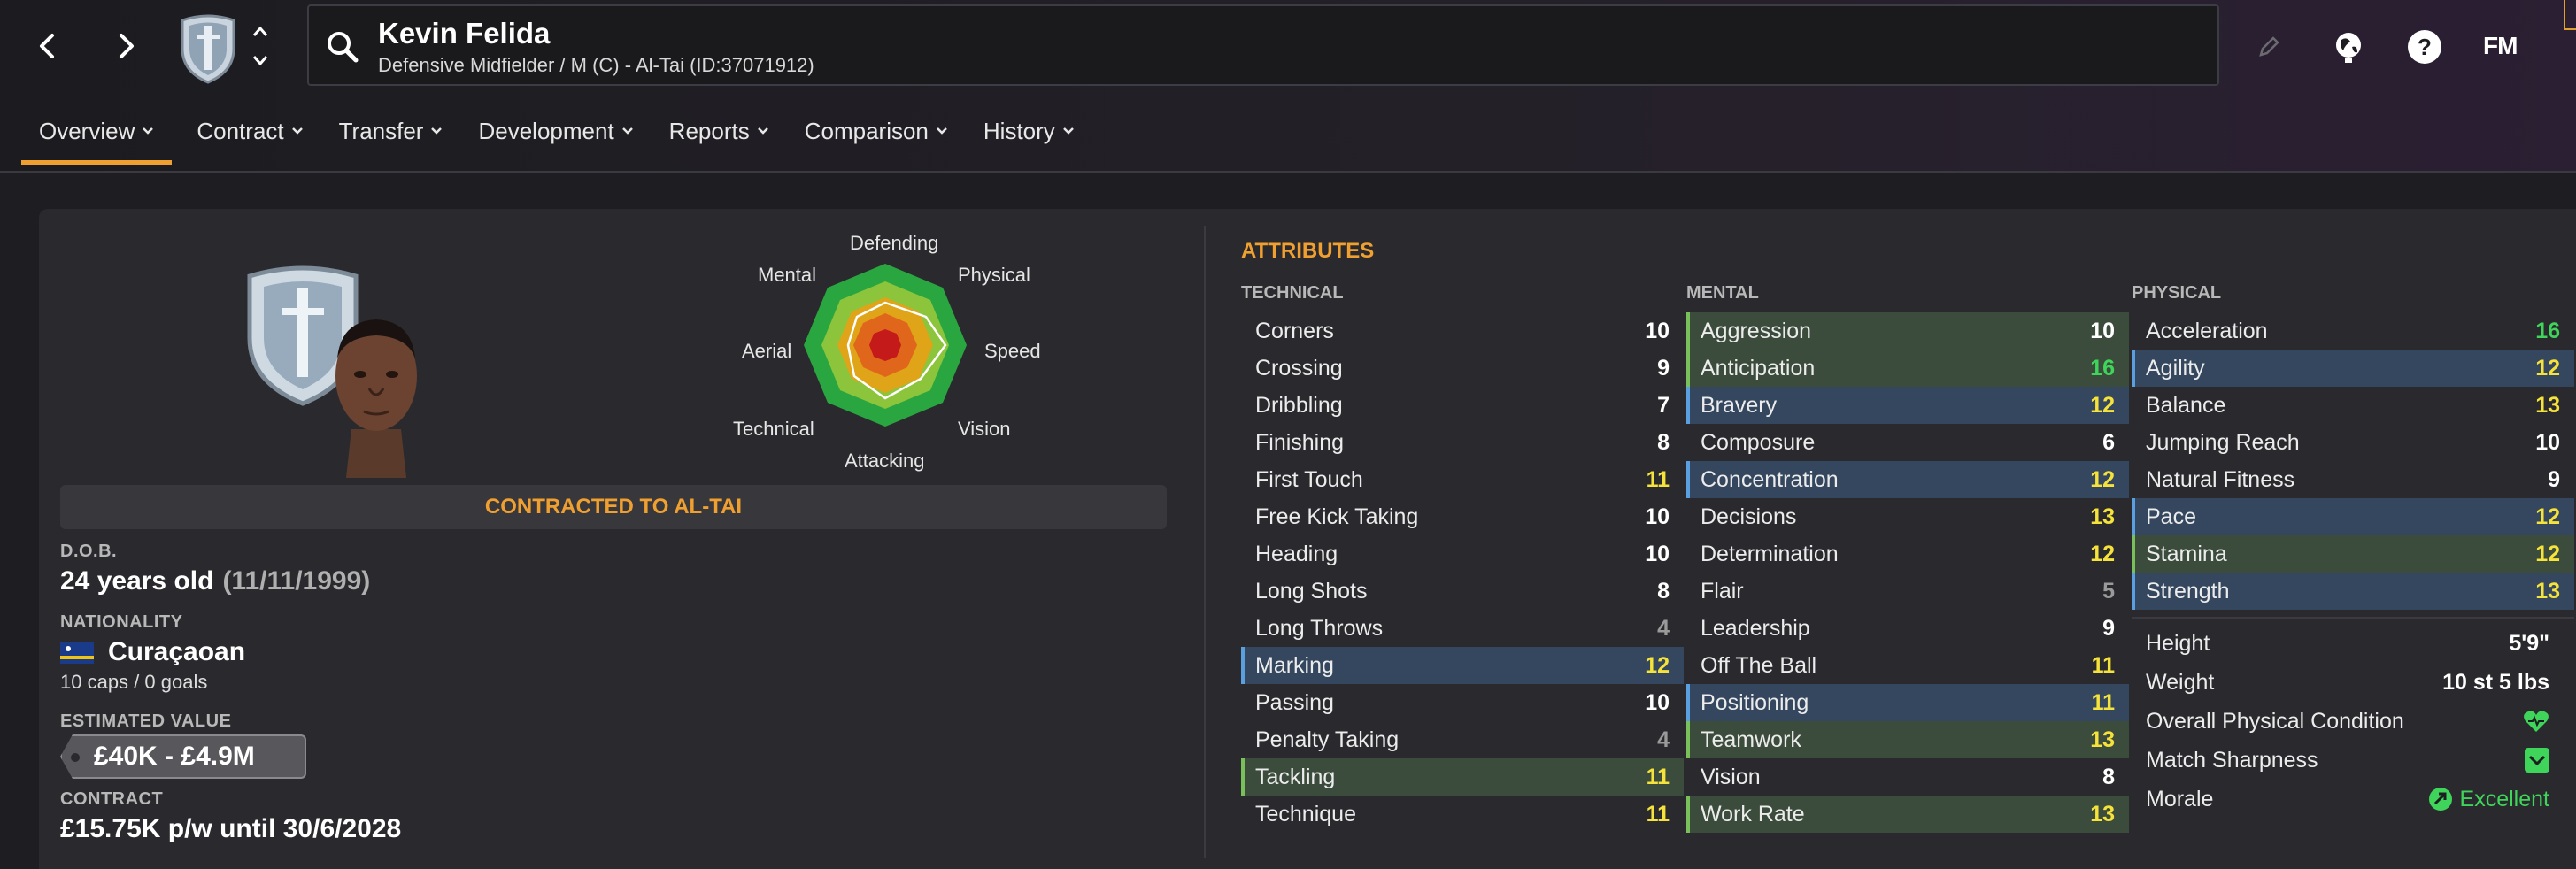 This screenshot has width=2576, height=869. Describe the element at coordinates (2102, 368) in the screenshot. I see `attribute-value: 16` at that location.